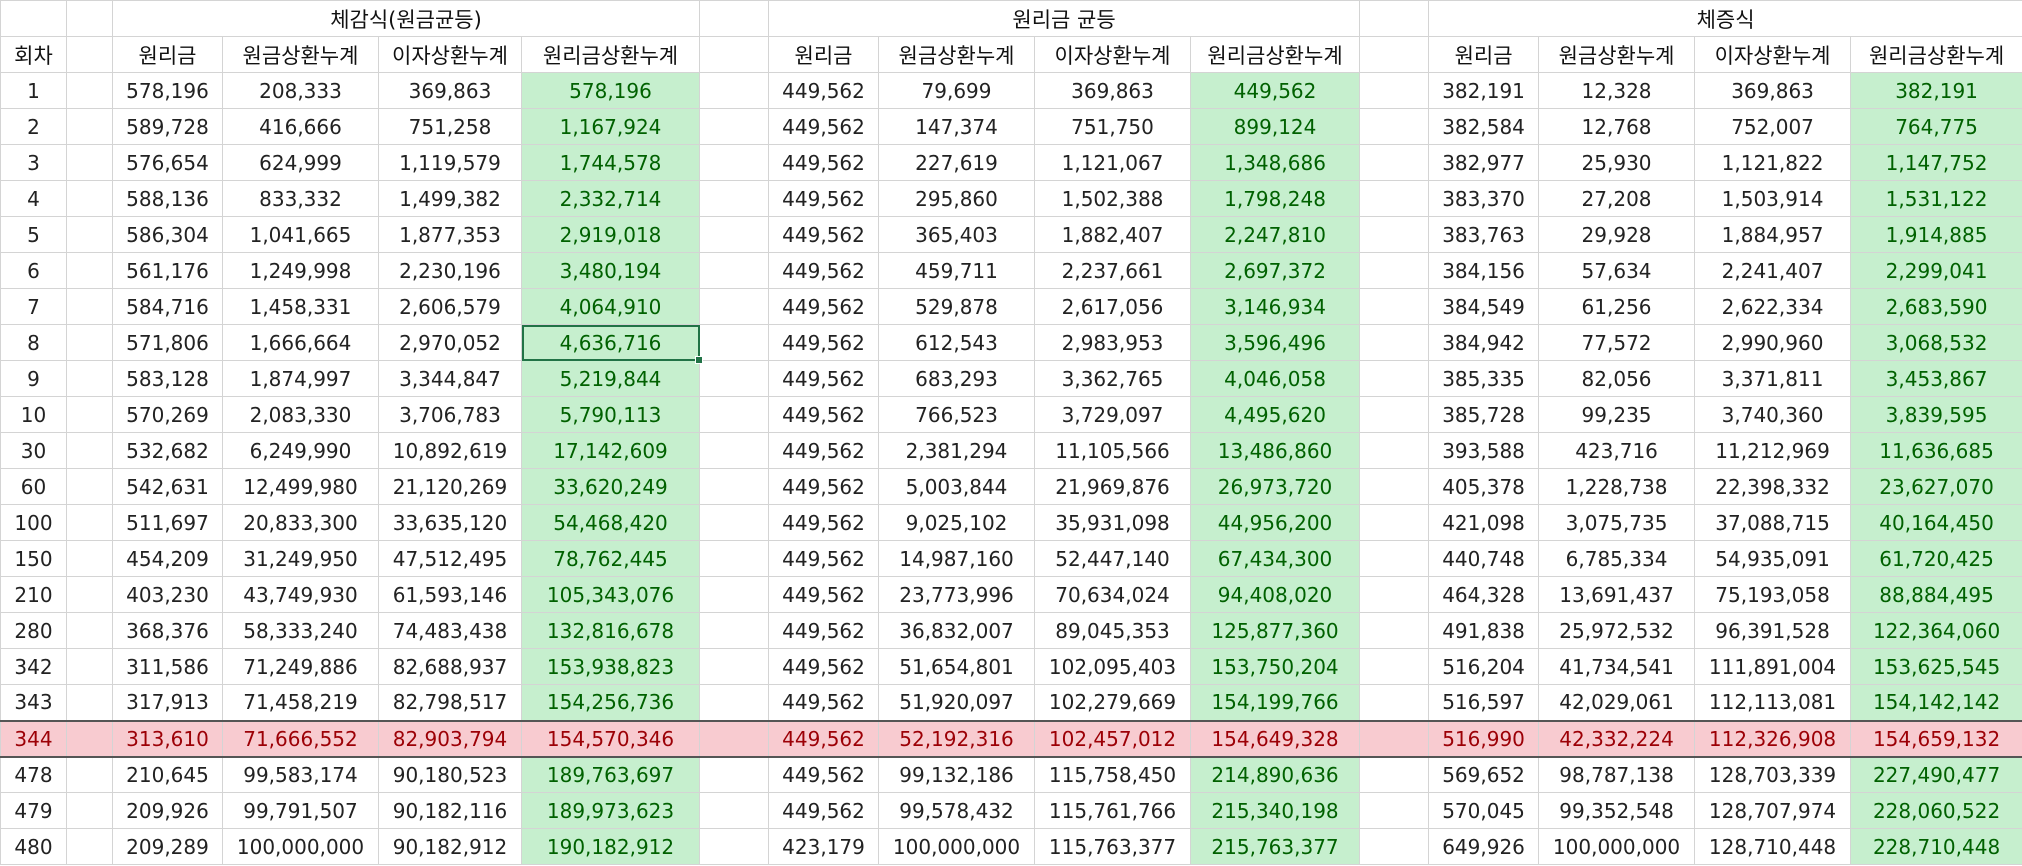 This screenshot has height=866, width=2022. Describe the element at coordinates (300, 90) in the screenshot. I see `principal-cum-cell: 208,333` at that location.